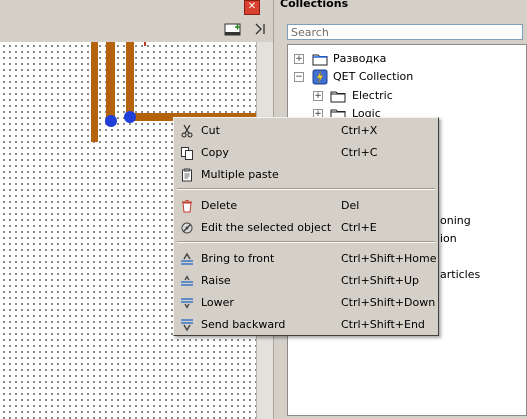  I want to click on tree-label: Разводка, so click(360, 58).